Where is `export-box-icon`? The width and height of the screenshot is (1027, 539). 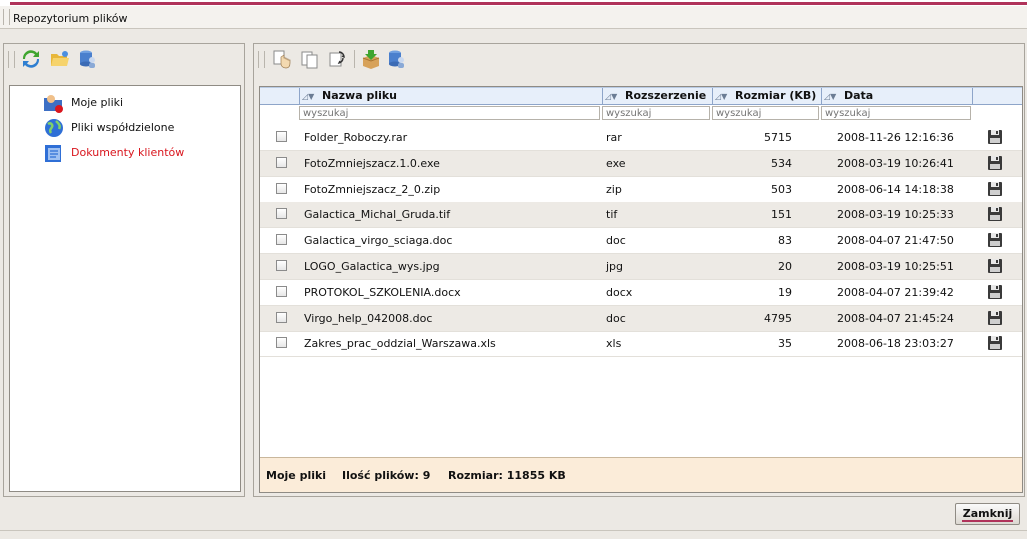 export-box-icon is located at coordinates (371, 59).